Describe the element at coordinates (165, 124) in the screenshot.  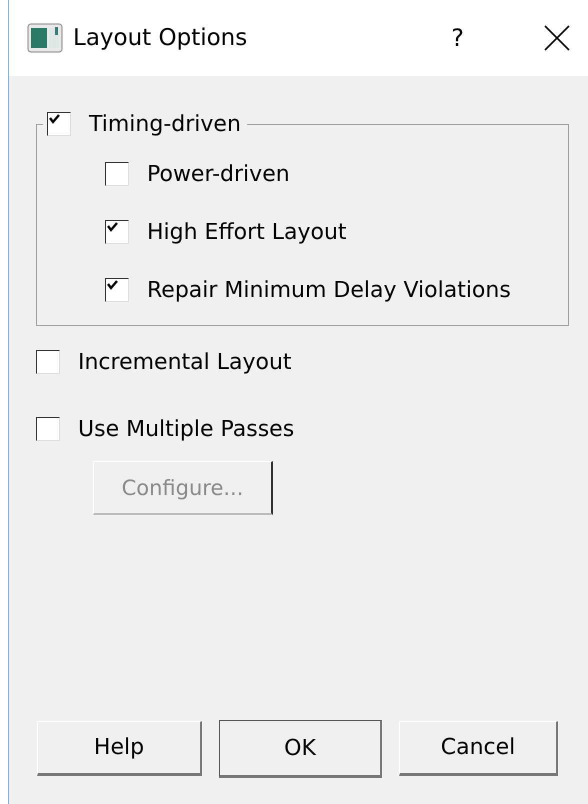
I see `checkbox-label: Timing-driven` at that location.